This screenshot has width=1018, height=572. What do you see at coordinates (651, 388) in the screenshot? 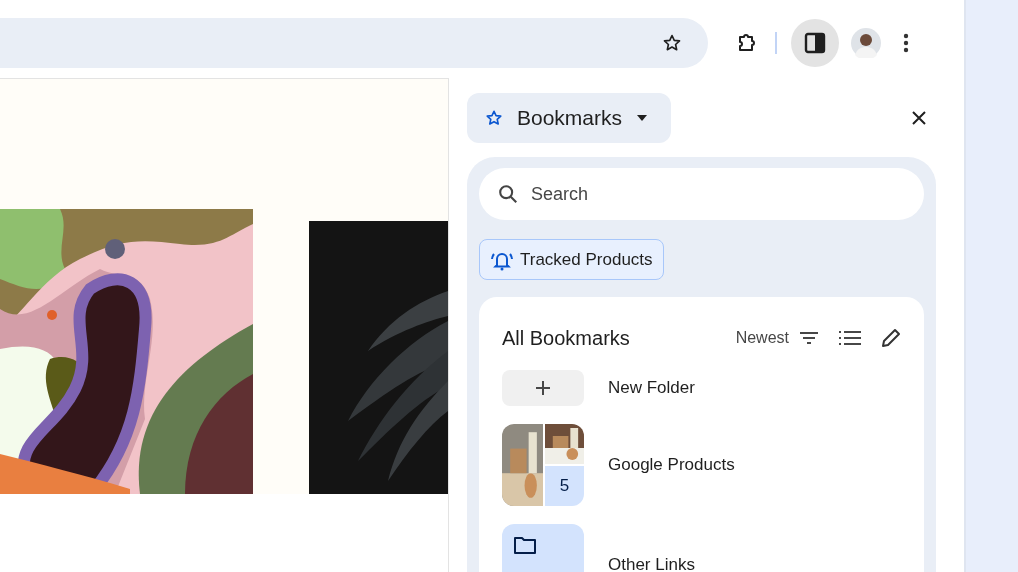
I see `bookmark-item: New Folder` at bounding box center [651, 388].